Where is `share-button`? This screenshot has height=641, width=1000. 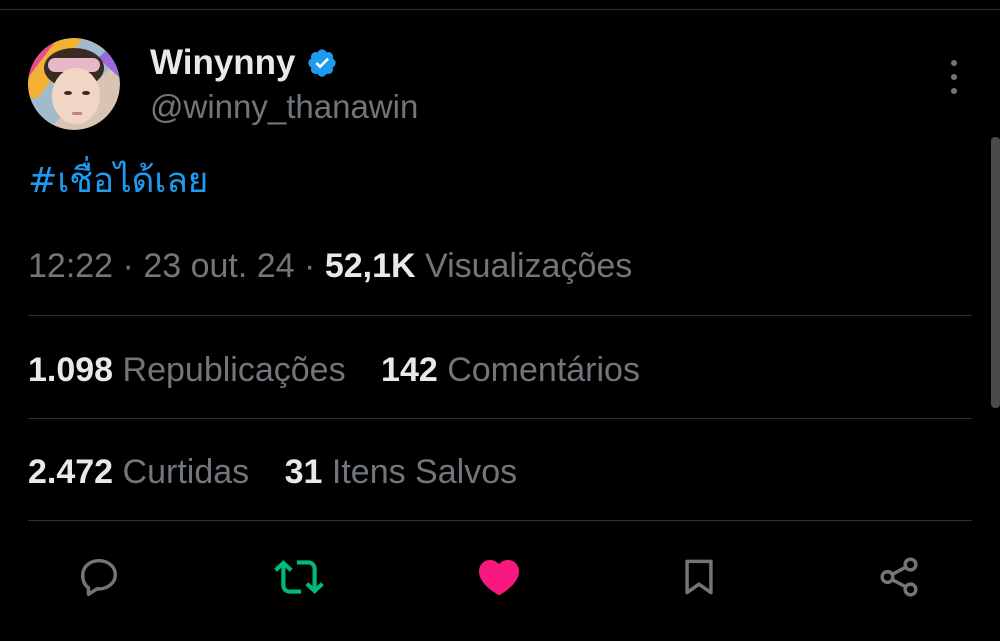 share-button is located at coordinates (899, 577).